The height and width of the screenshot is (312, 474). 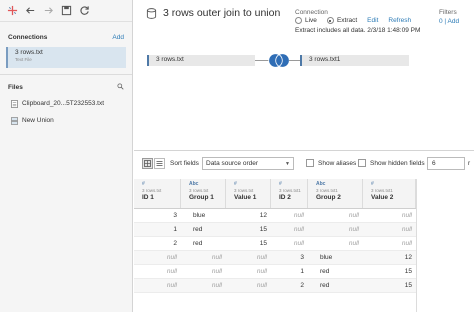 I want to click on column-name: Value 1, so click(x=245, y=197).